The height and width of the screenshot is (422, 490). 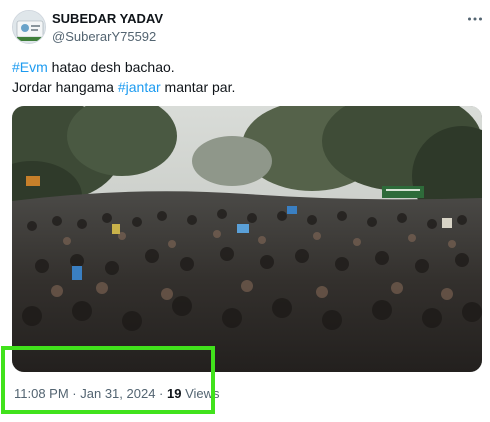 I want to click on hashtag-jantar: #jantar, so click(x=139, y=87).